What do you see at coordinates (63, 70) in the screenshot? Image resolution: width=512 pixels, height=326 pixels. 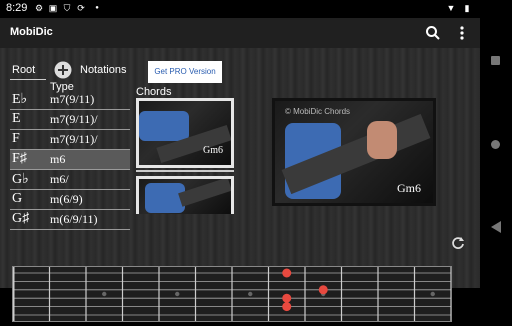 I see `add-circle-icon` at bounding box center [63, 70].